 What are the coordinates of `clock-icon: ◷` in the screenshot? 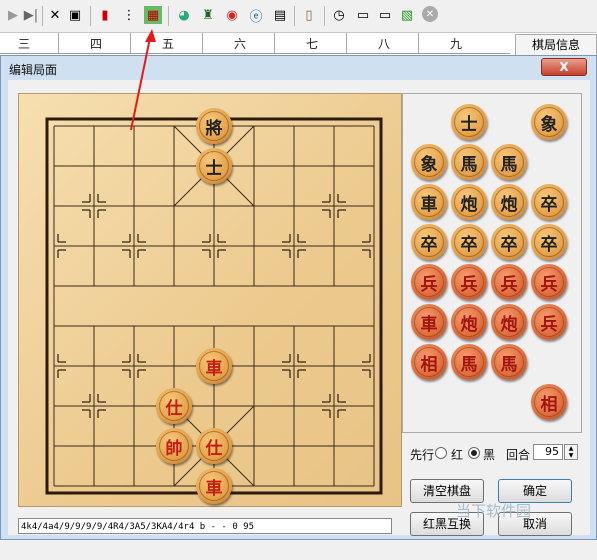 It's located at (339, 15).